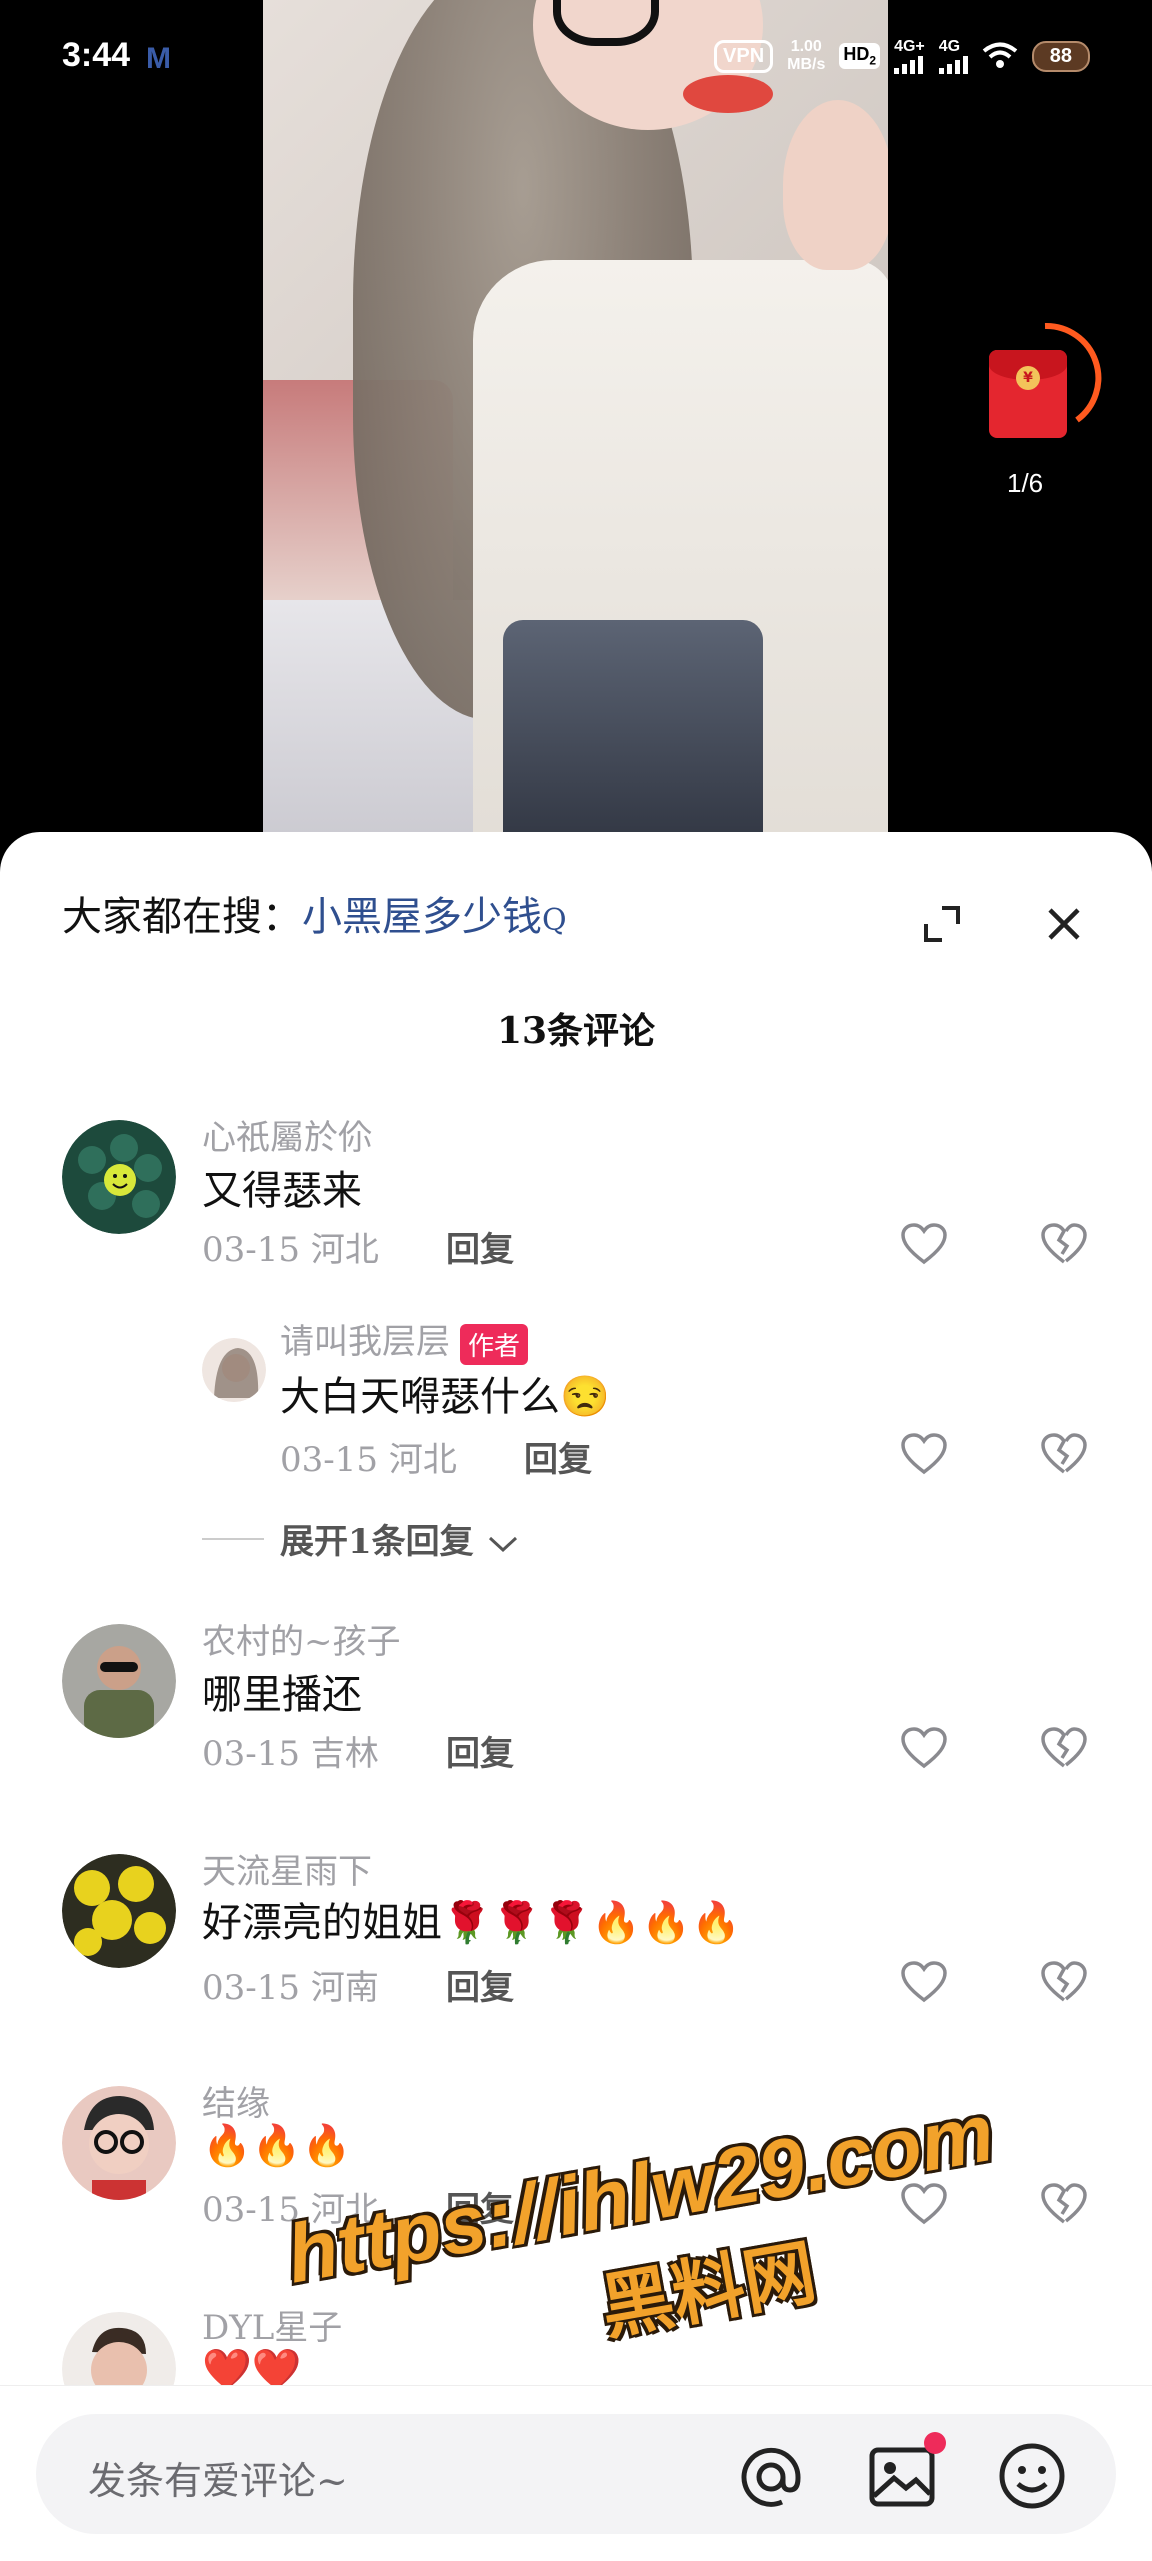 The height and width of the screenshot is (2561, 1152). I want to click on comment-count-title: 13条评论, so click(576, 1031).